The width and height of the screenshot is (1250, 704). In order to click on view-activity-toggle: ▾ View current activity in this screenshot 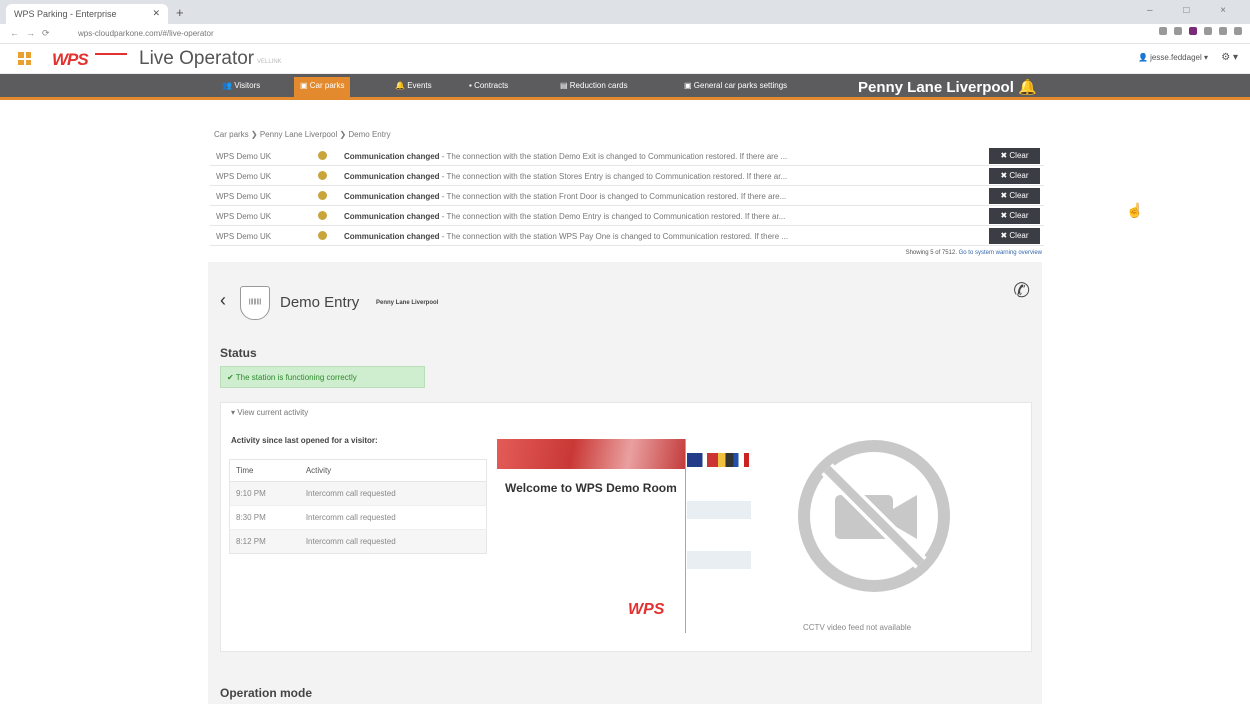, I will do `click(269, 412)`.